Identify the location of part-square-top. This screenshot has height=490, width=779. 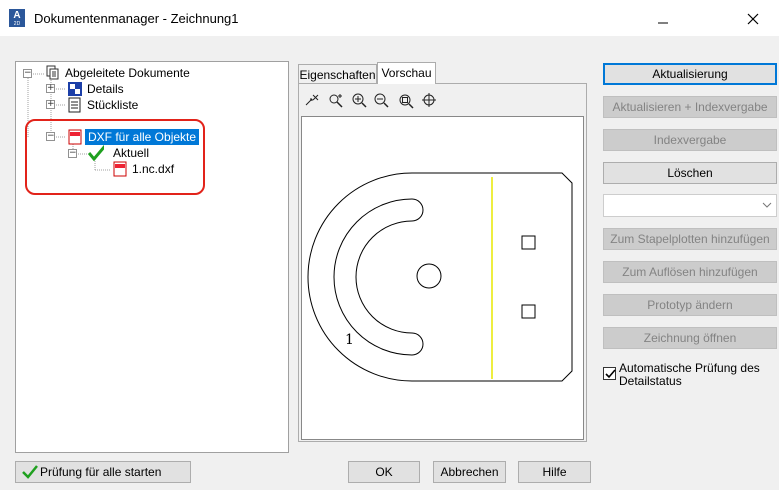
(528, 242).